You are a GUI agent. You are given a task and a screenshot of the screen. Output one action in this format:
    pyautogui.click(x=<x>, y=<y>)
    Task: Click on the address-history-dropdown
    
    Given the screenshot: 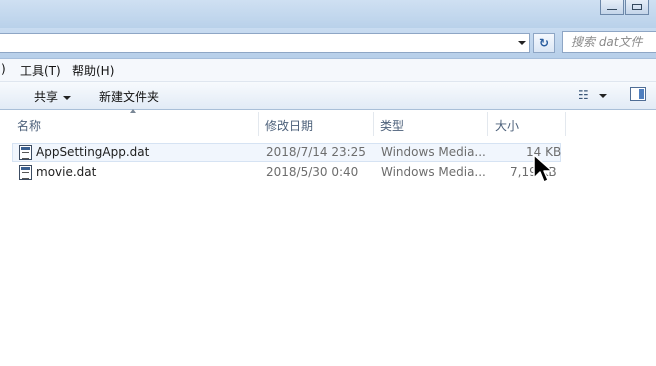 What is the action you would take?
    pyautogui.click(x=522, y=43)
    